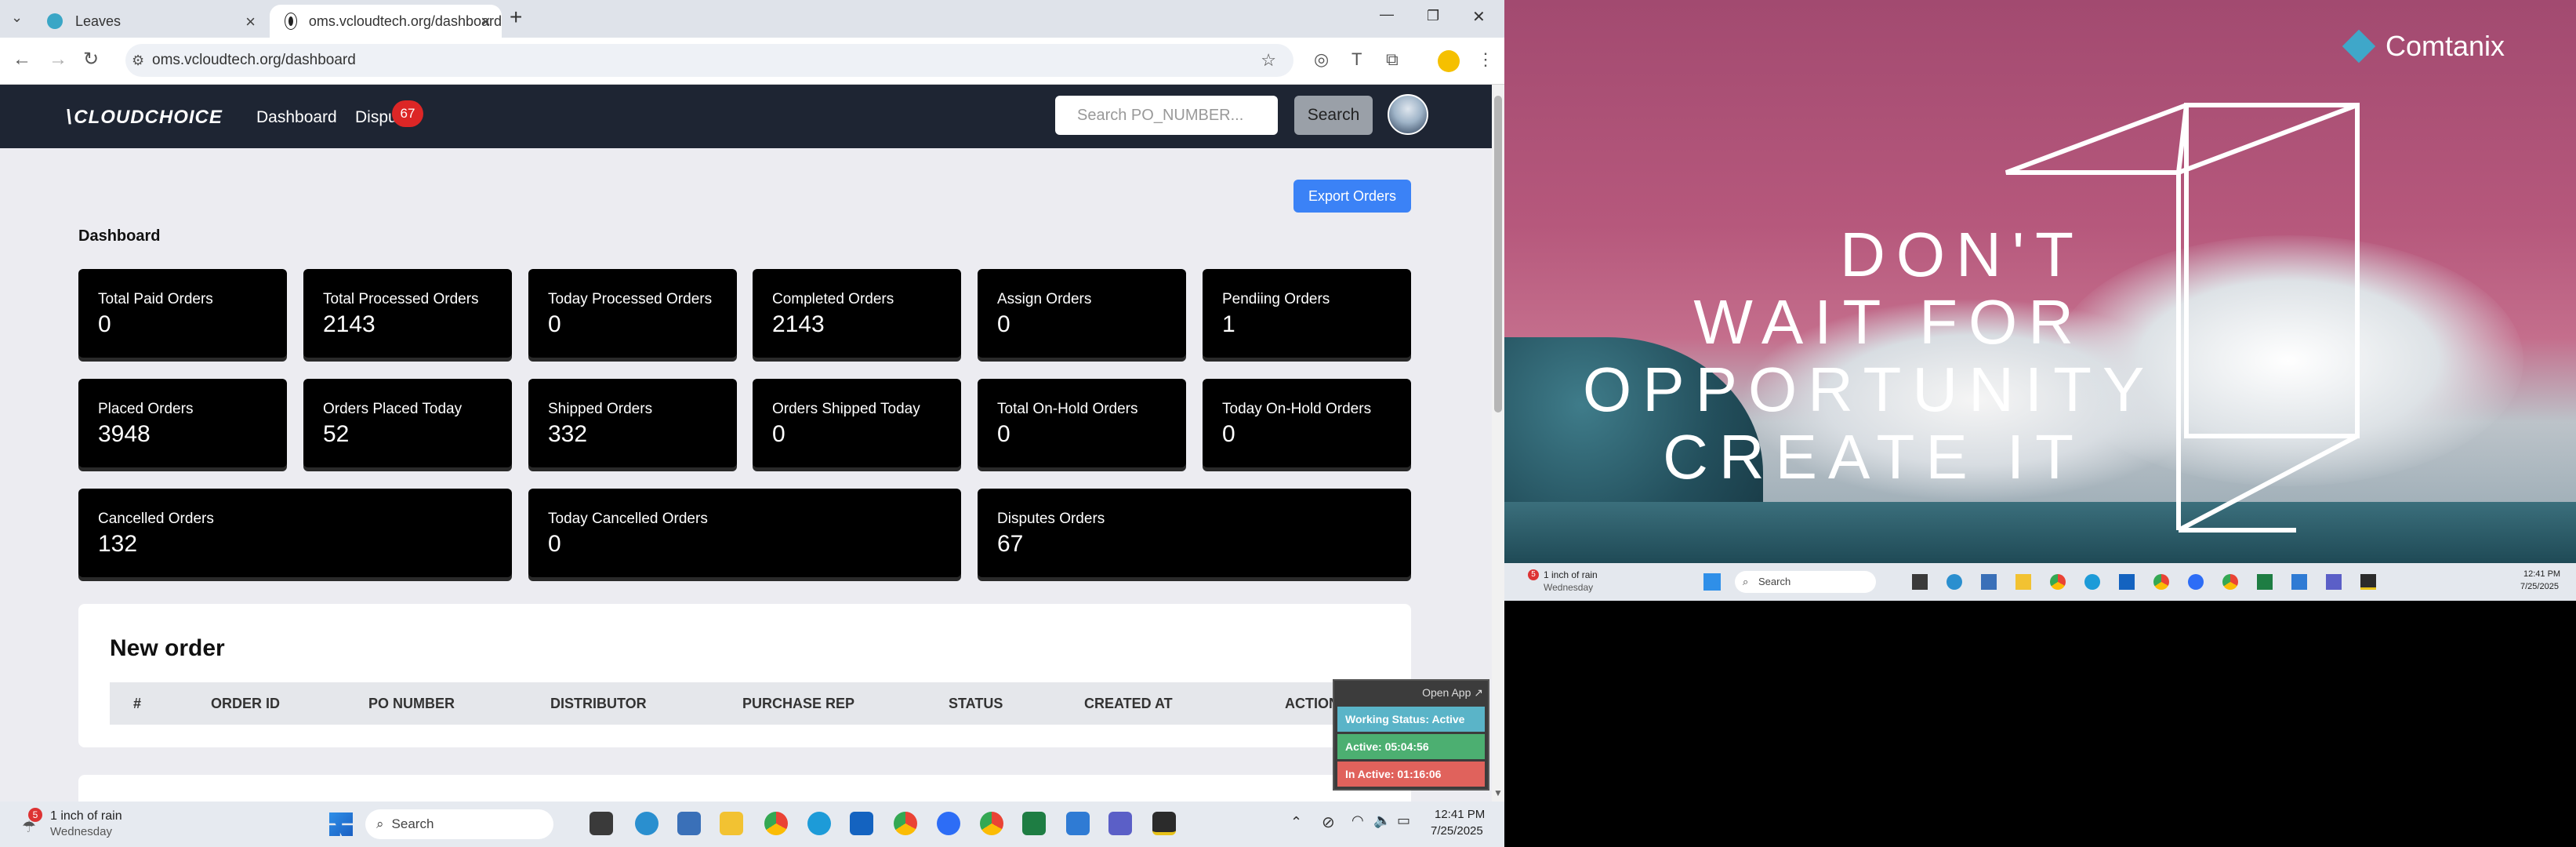 Image resolution: width=2576 pixels, height=847 pixels. I want to click on battery-icon: ▭, so click(1403, 820).